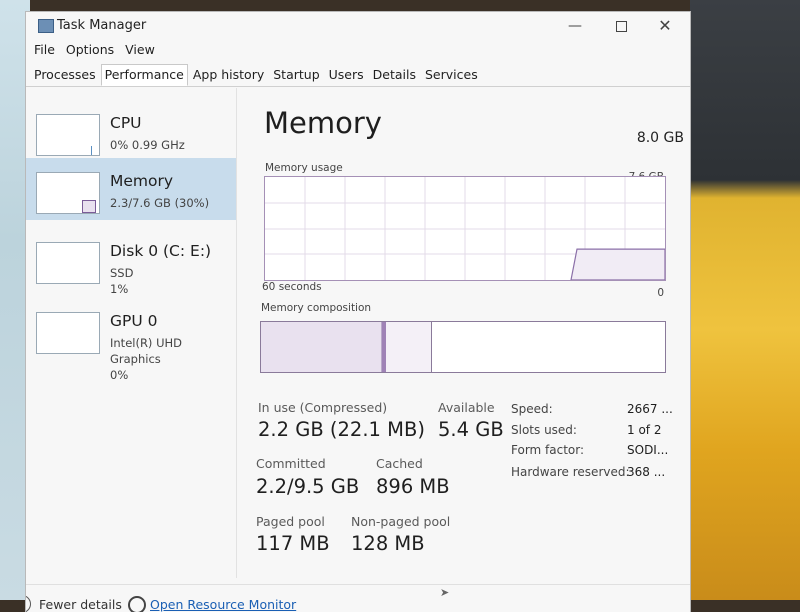 The image size is (800, 612). What do you see at coordinates (80, 604) in the screenshot?
I see `fewer-details-link: Fewer details` at bounding box center [80, 604].